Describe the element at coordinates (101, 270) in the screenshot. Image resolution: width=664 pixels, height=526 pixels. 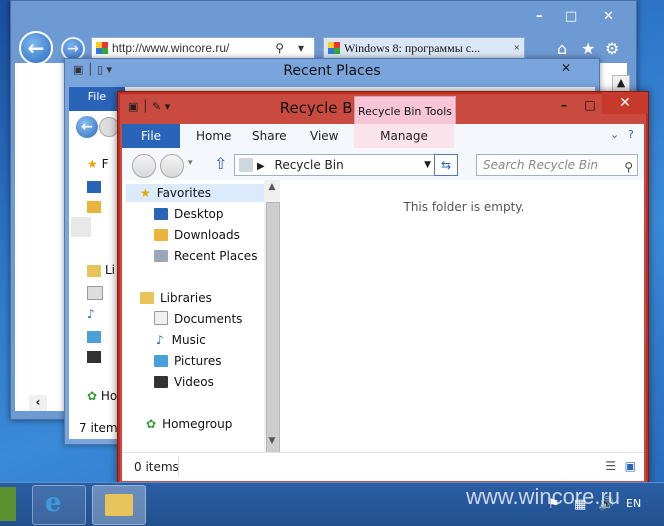
I see `nav-item-libraries: Li` at that location.